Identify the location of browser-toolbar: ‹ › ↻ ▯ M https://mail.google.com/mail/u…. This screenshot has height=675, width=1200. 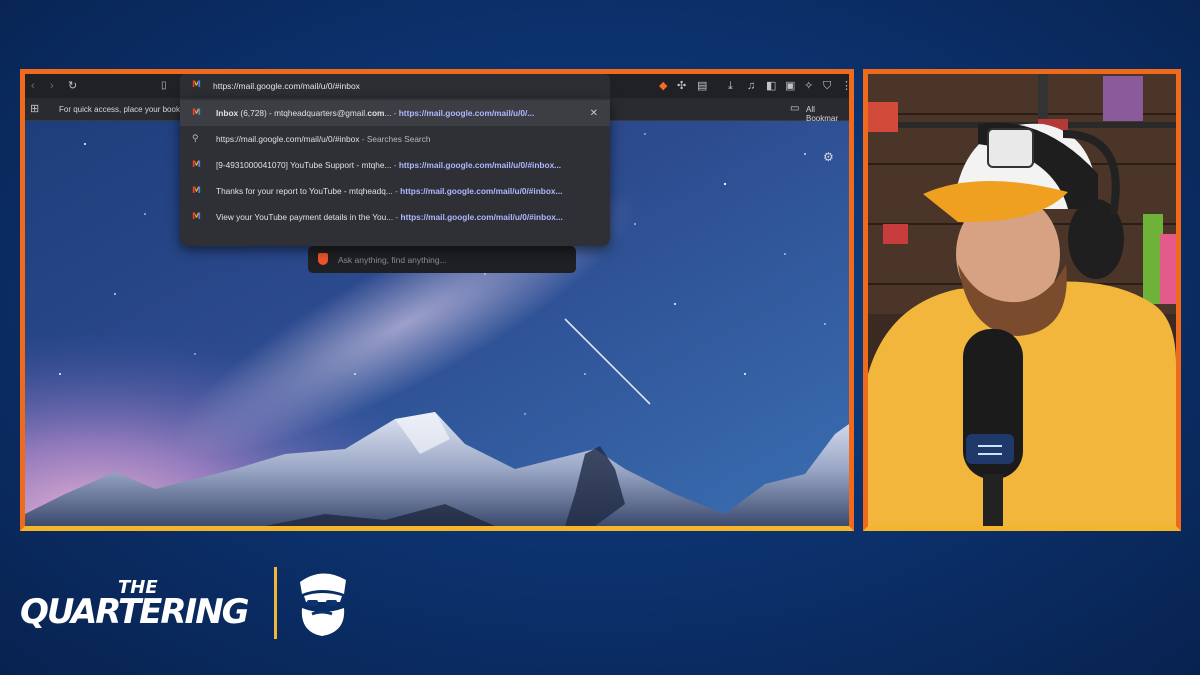
(437, 86).